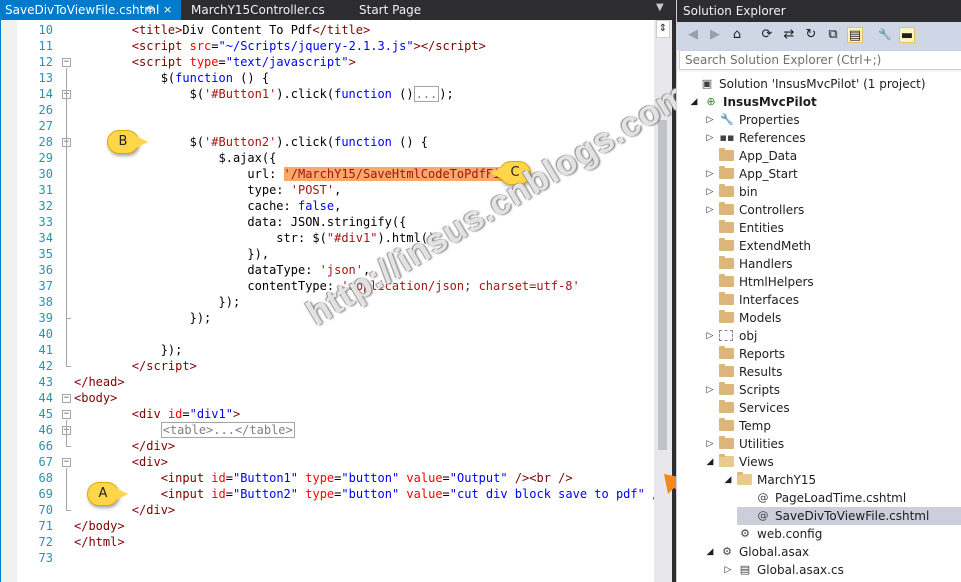  I want to click on back-icon: ◀, so click(693, 35).